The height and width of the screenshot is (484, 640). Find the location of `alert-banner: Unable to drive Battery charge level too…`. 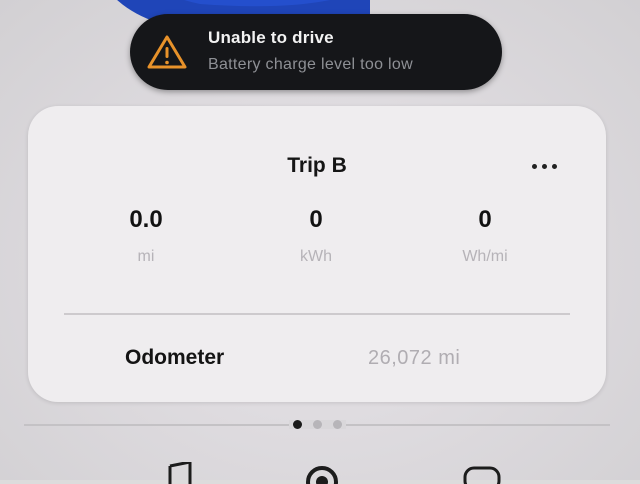

alert-banner: Unable to drive Battery charge level too… is located at coordinates (316, 52).